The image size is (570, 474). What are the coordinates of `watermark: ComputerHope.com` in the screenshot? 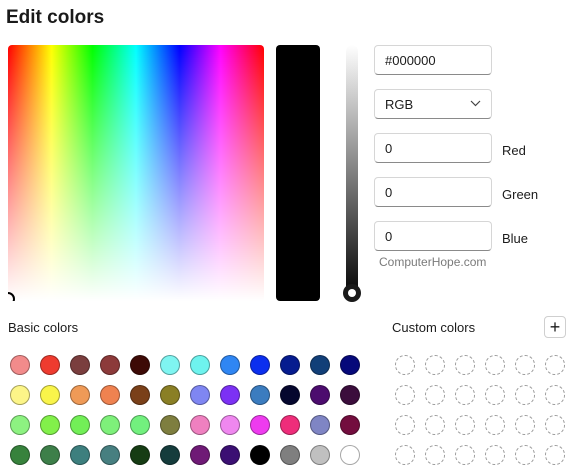 It's located at (433, 262).